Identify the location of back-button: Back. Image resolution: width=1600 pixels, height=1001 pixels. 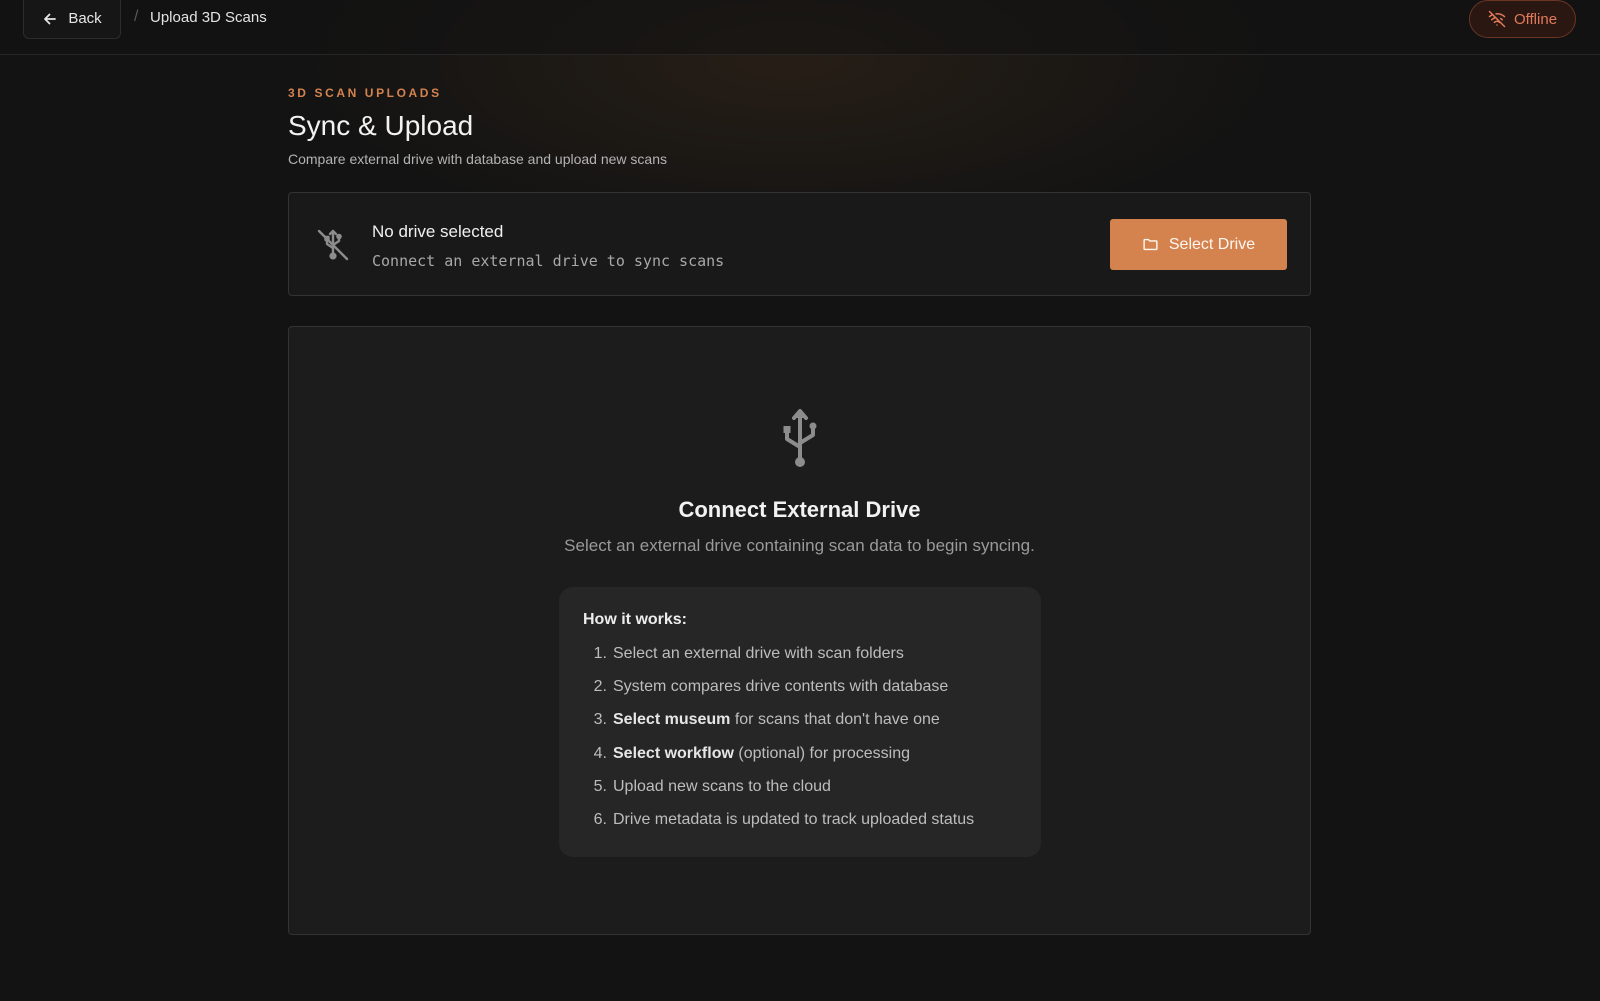
(72, 19).